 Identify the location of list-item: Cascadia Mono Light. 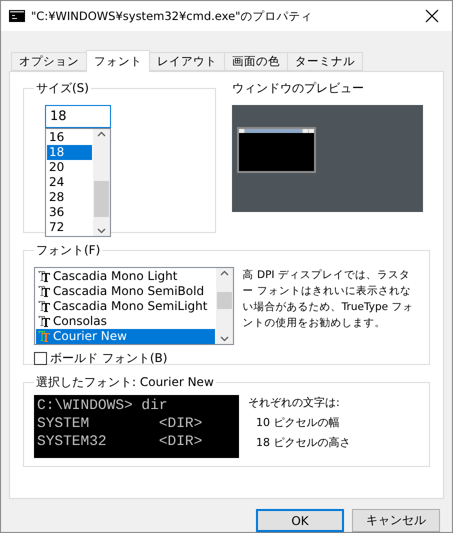
(125, 276).